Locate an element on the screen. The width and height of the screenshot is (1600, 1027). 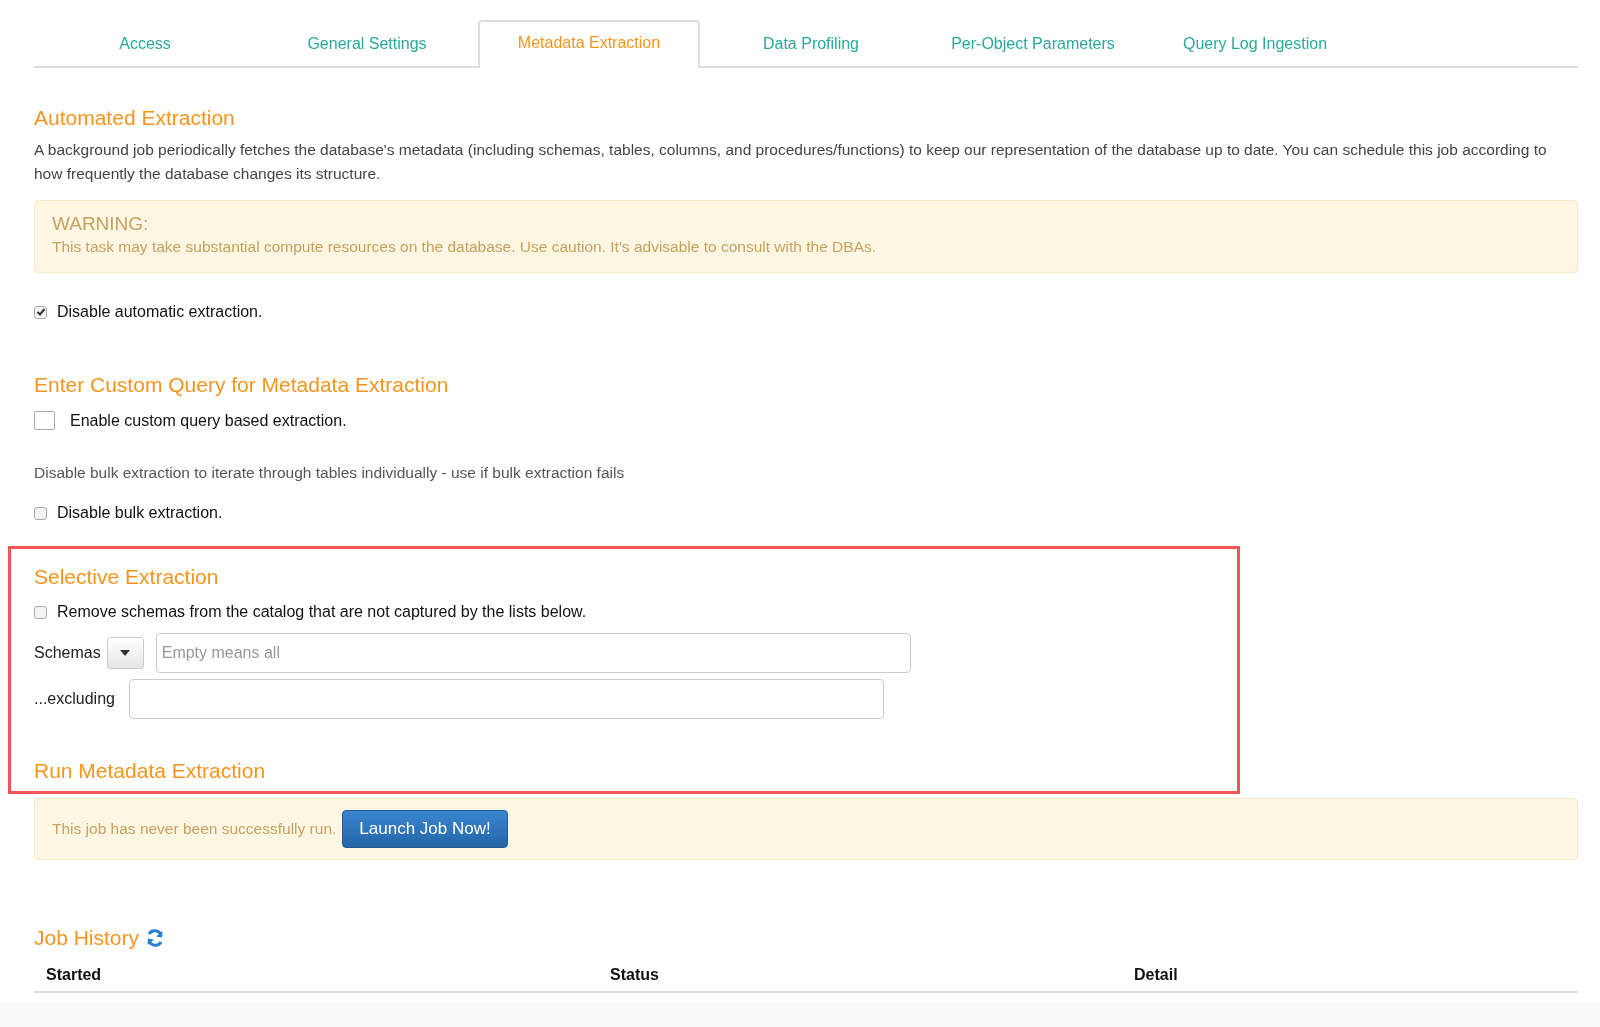
section-heading: Automated Extraction is located at coordinates (135, 118).